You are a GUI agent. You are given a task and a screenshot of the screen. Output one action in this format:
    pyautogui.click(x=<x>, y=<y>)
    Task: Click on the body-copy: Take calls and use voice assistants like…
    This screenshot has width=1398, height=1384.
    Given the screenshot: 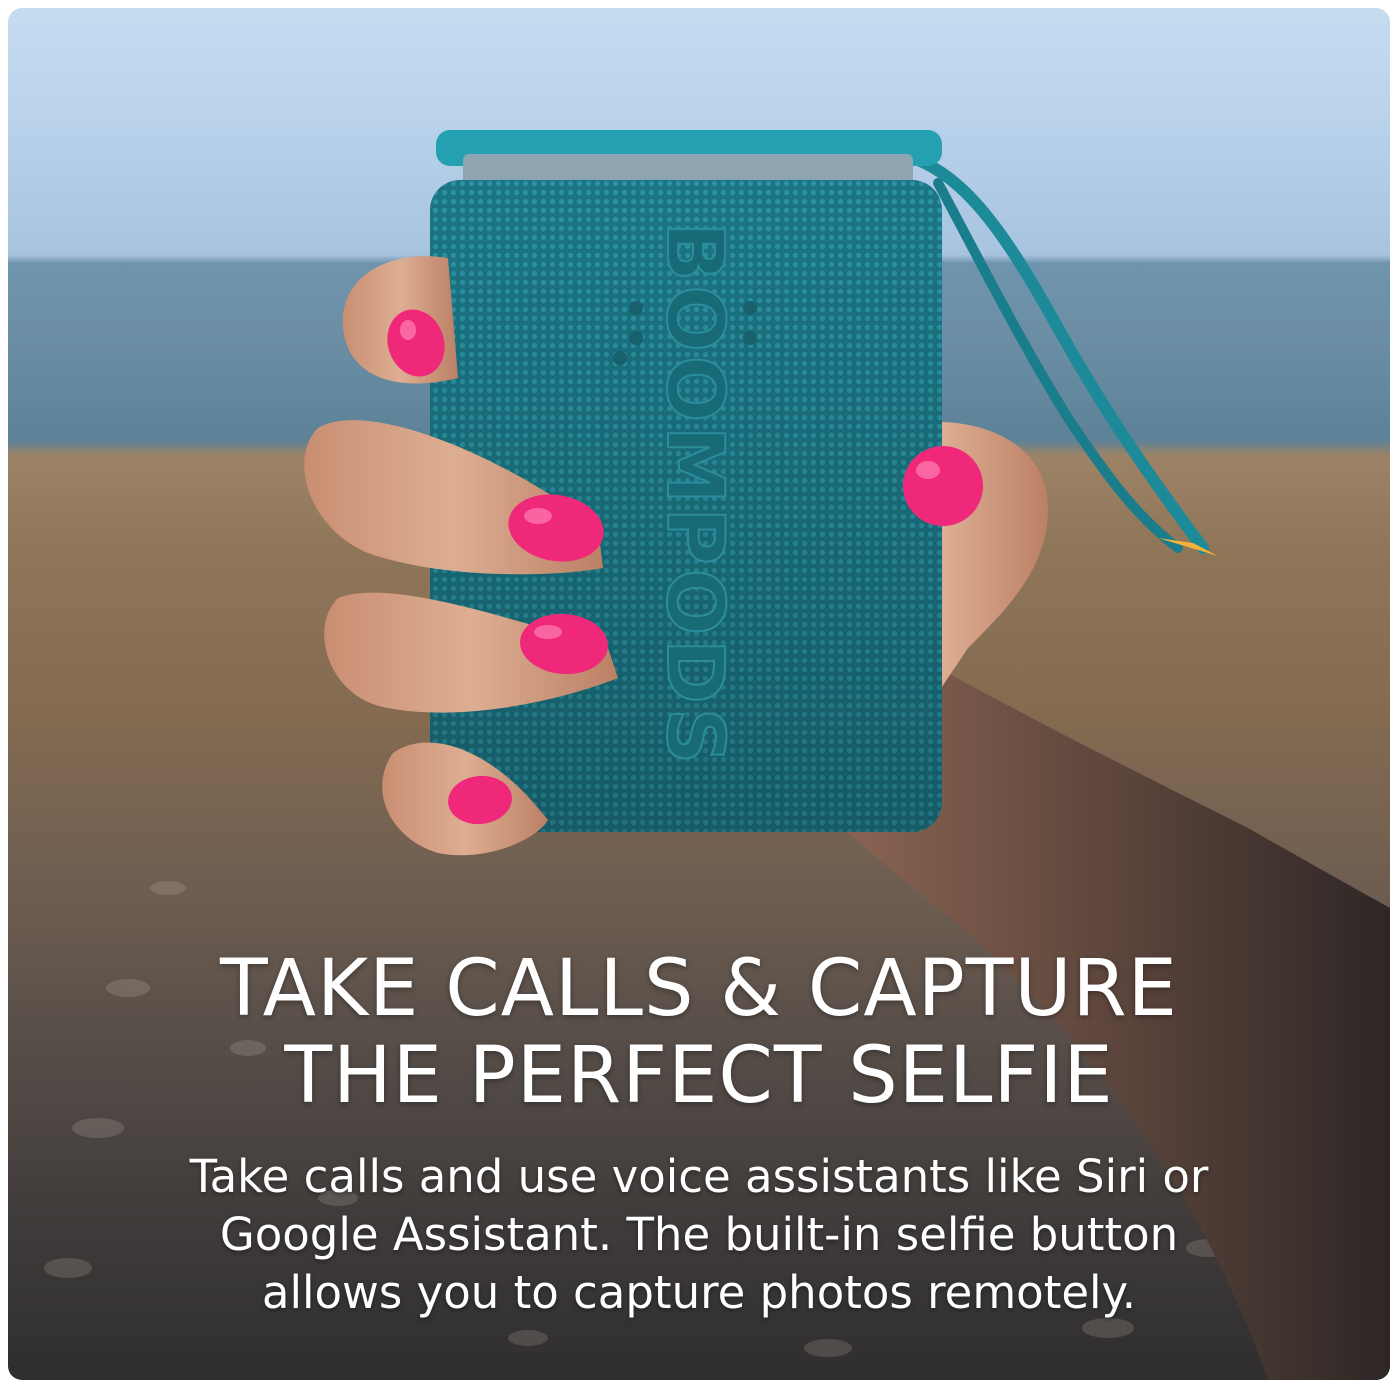 What is the action you would take?
    pyautogui.click(x=699, y=1235)
    